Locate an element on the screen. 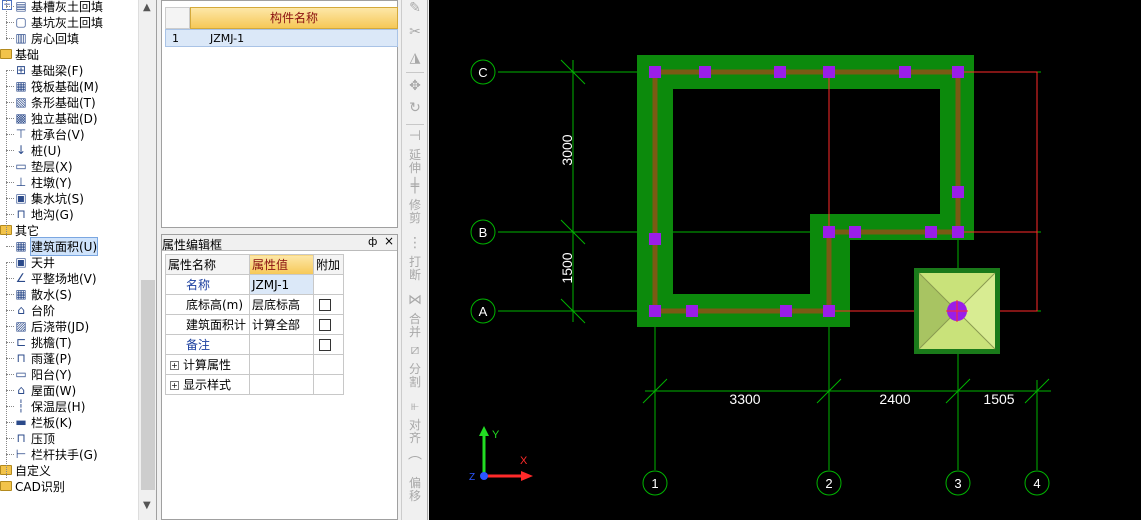 The height and width of the screenshot is (520, 1141). split-icon: ⧄ is located at coordinates (415, 350).